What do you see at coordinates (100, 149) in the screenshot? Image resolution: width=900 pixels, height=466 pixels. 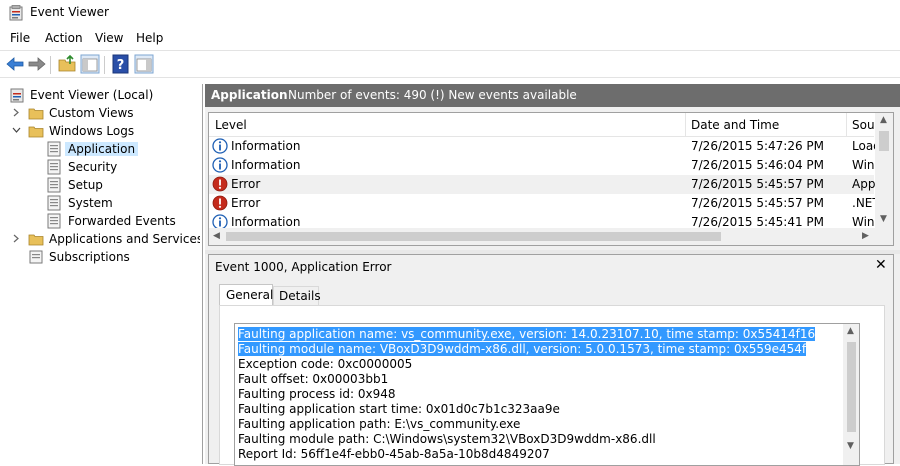 I see `tree-item-application: Application` at bounding box center [100, 149].